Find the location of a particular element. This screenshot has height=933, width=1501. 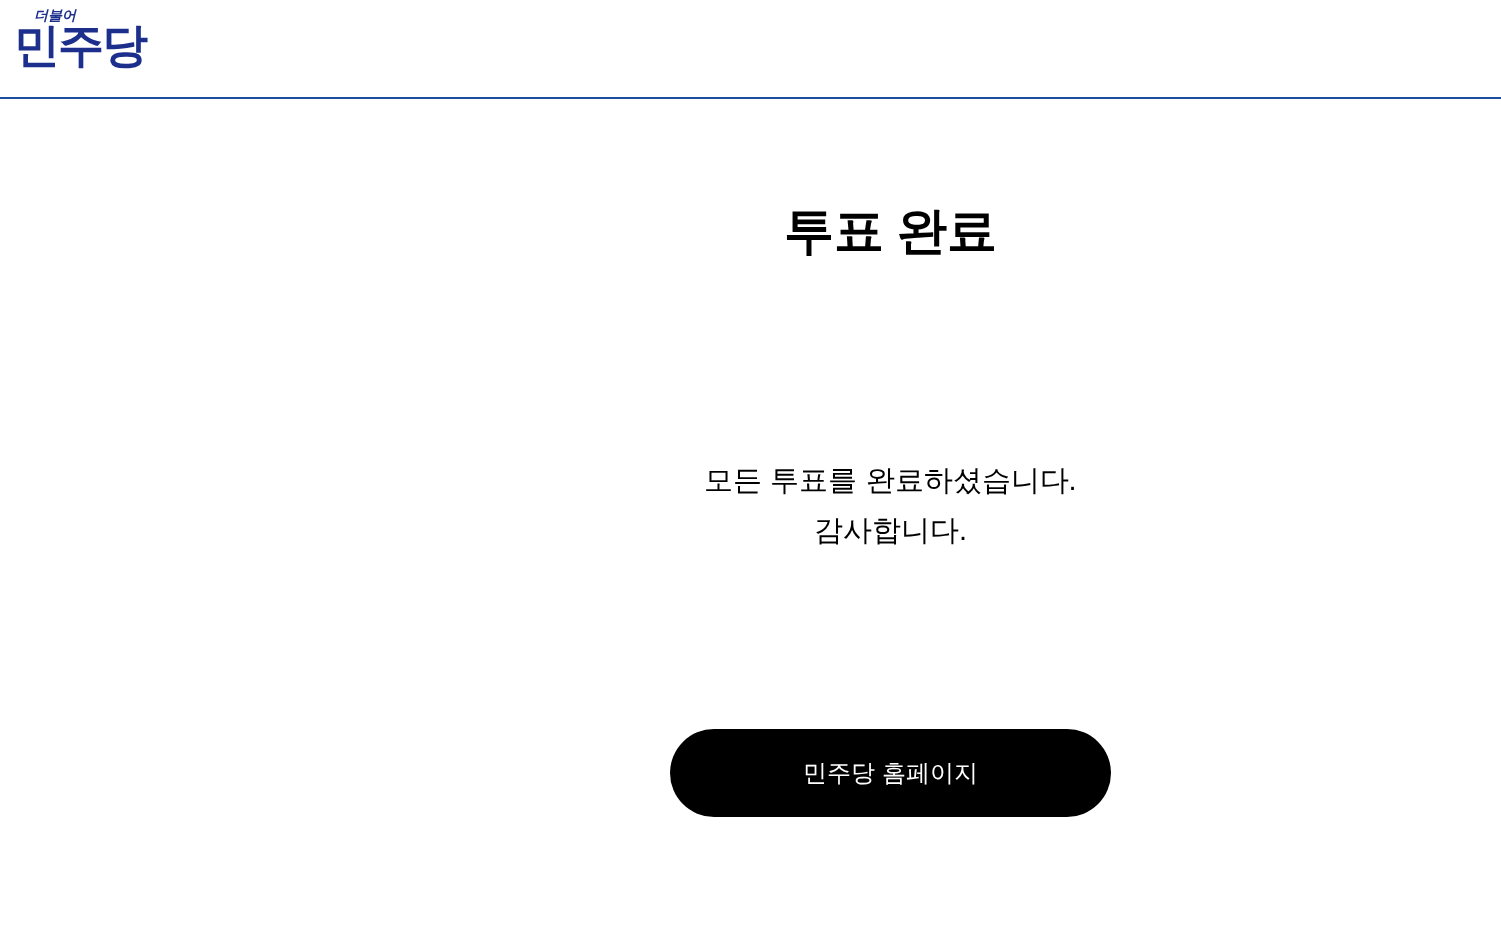

party-logo: 더불어 민주당 is located at coordinates (80, 38).